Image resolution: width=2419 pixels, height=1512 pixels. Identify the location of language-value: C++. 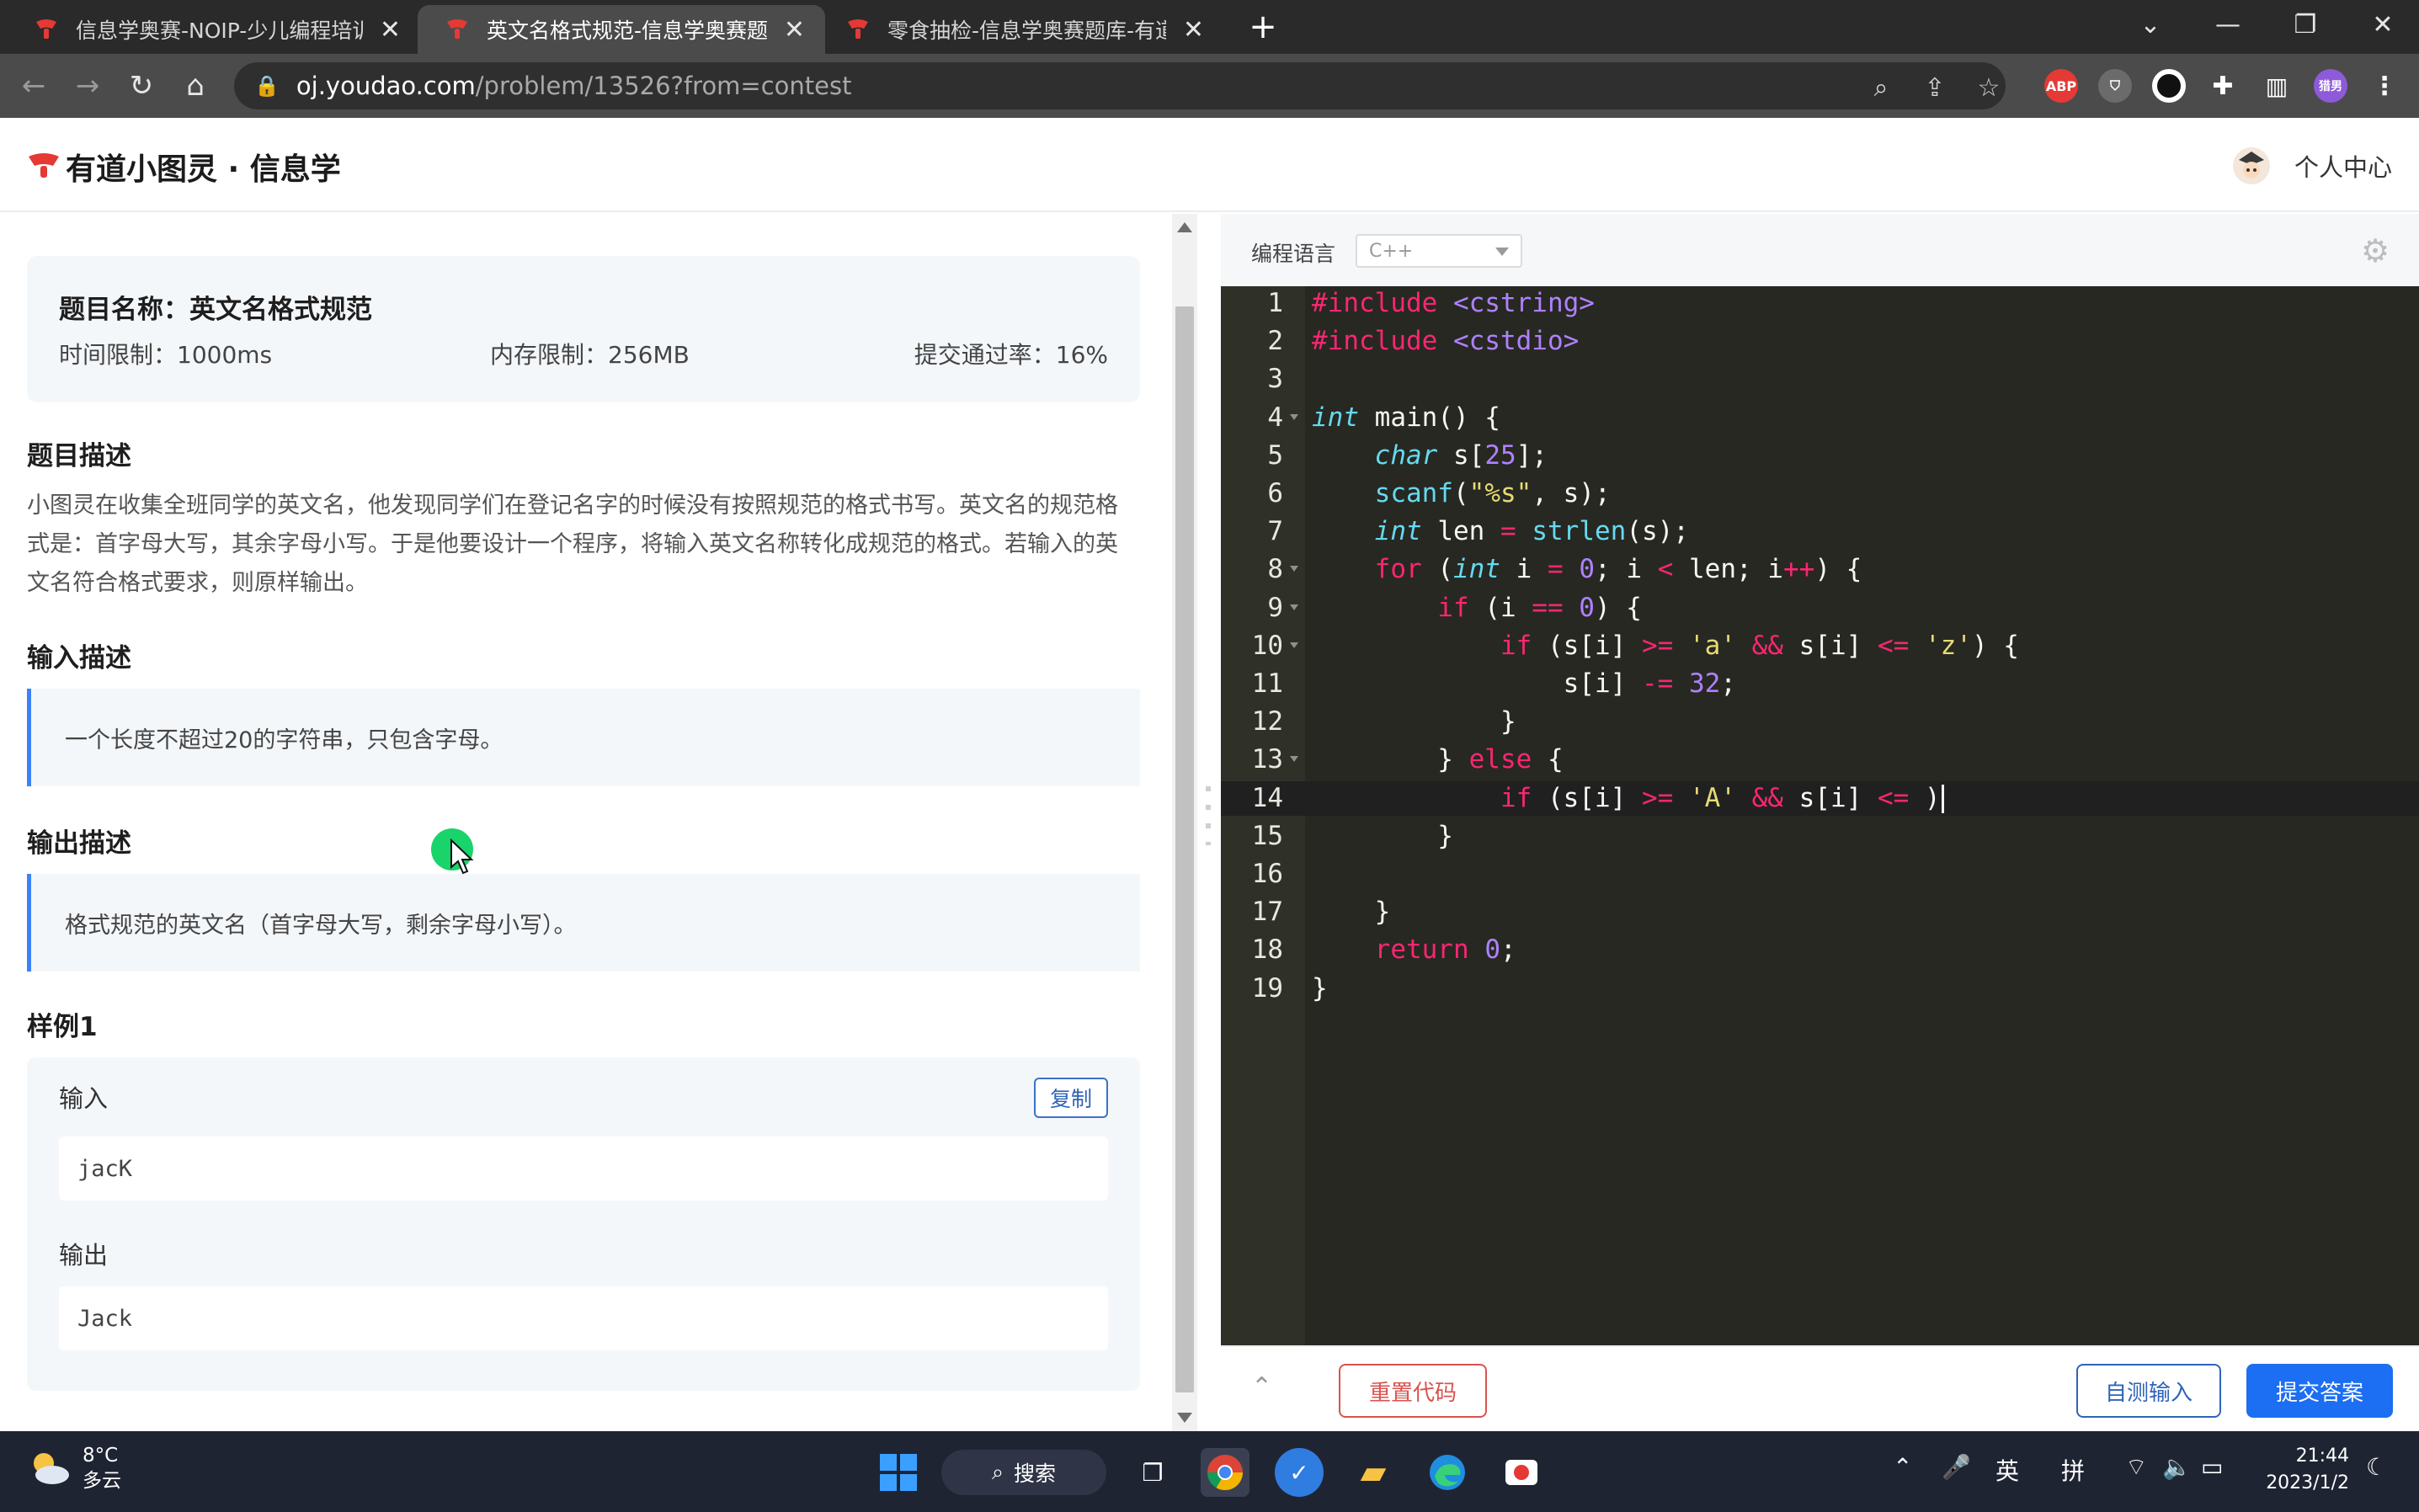
(1392, 251).